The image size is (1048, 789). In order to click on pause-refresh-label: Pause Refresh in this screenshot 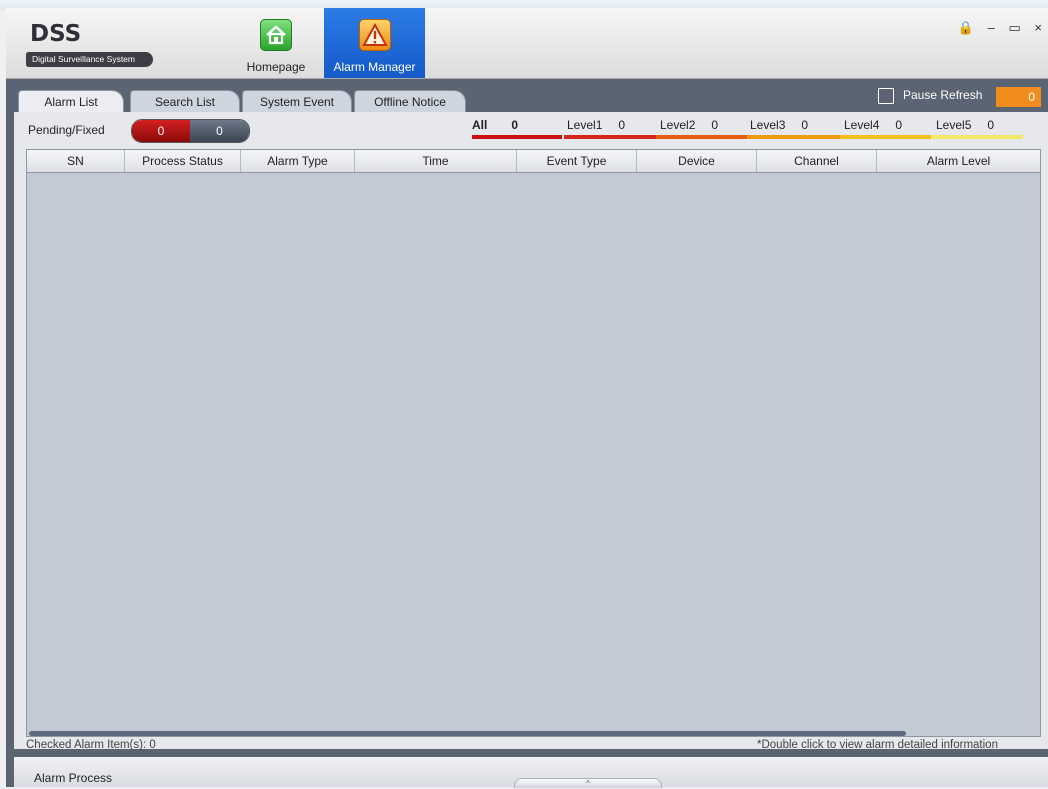, I will do `click(943, 95)`.